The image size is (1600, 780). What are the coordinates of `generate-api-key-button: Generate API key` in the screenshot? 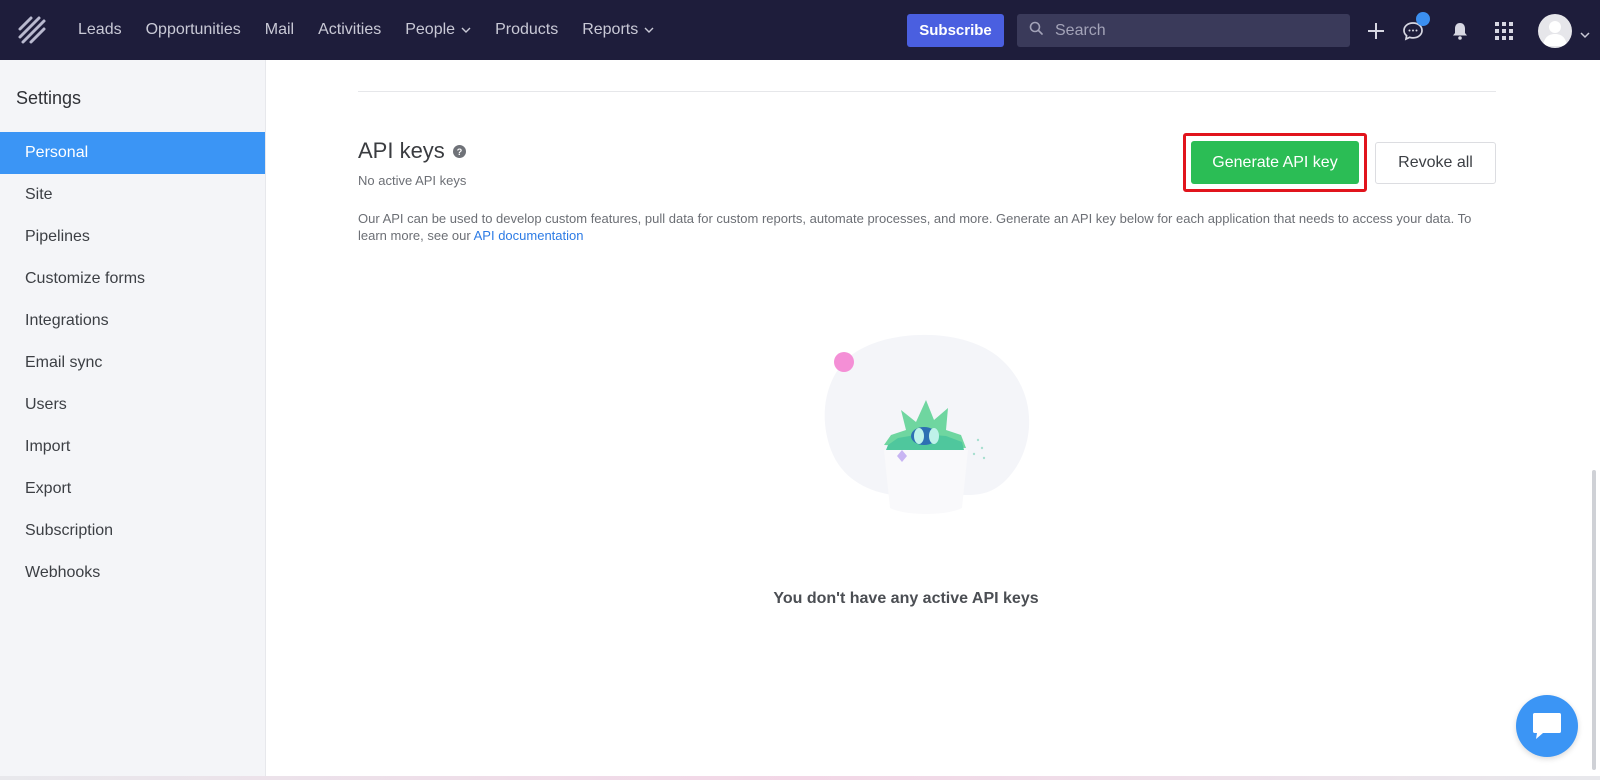 It's located at (1275, 162).